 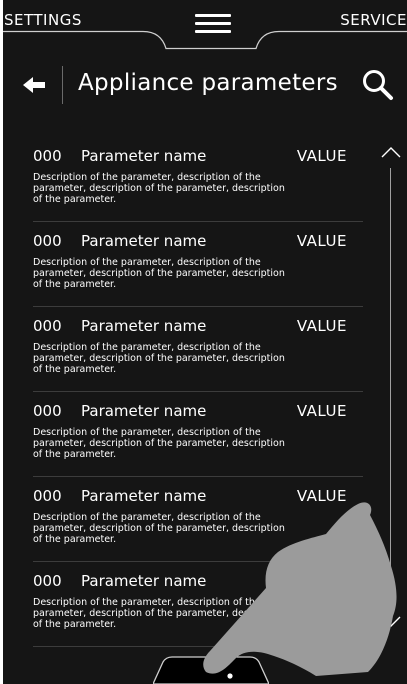 I want to click on search-icon, so click(x=378, y=85).